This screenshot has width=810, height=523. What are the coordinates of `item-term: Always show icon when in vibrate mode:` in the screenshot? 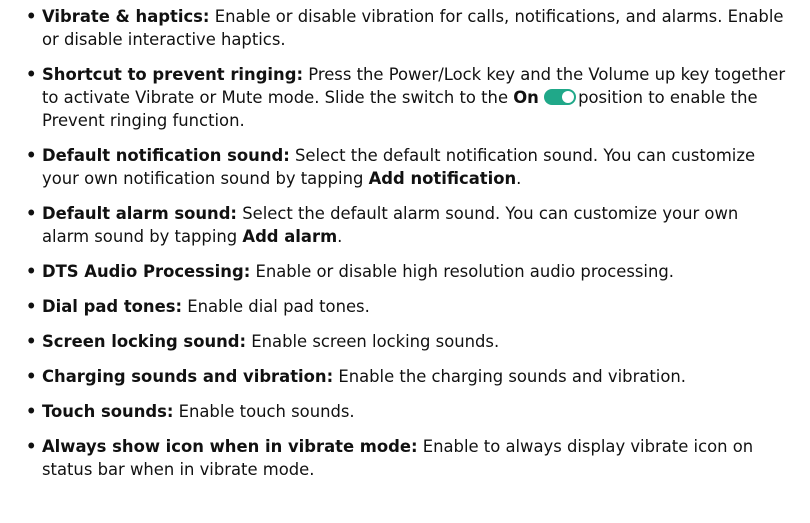 It's located at (230, 446).